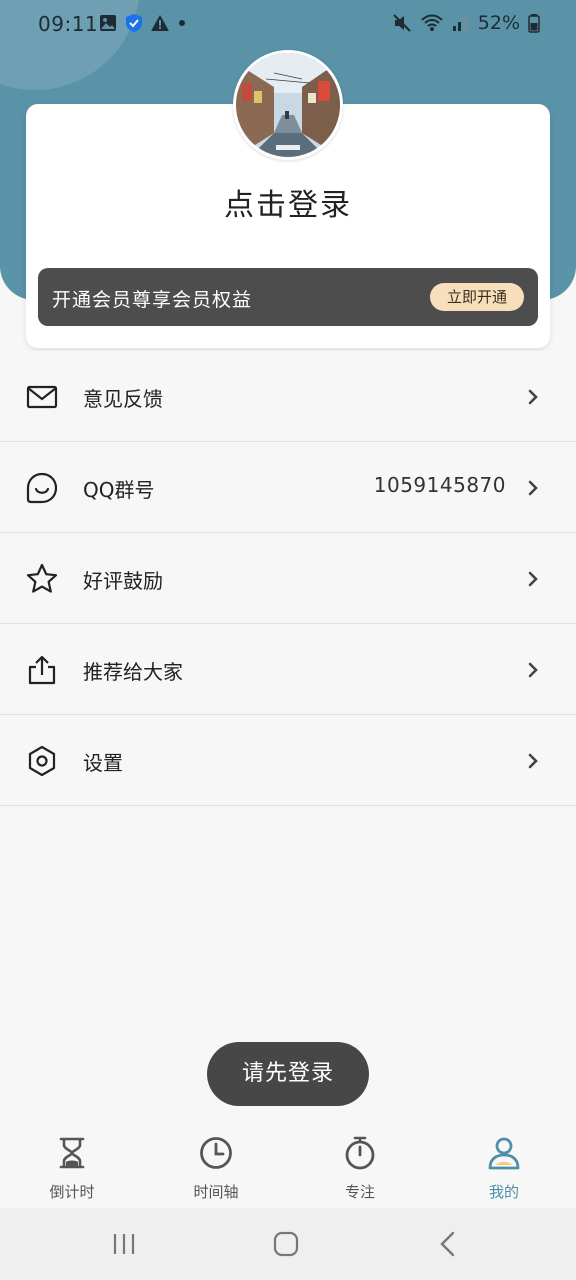 This screenshot has height=1280, width=576. What do you see at coordinates (460, 22) in the screenshot?
I see `signal-icon` at bounding box center [460, 22].